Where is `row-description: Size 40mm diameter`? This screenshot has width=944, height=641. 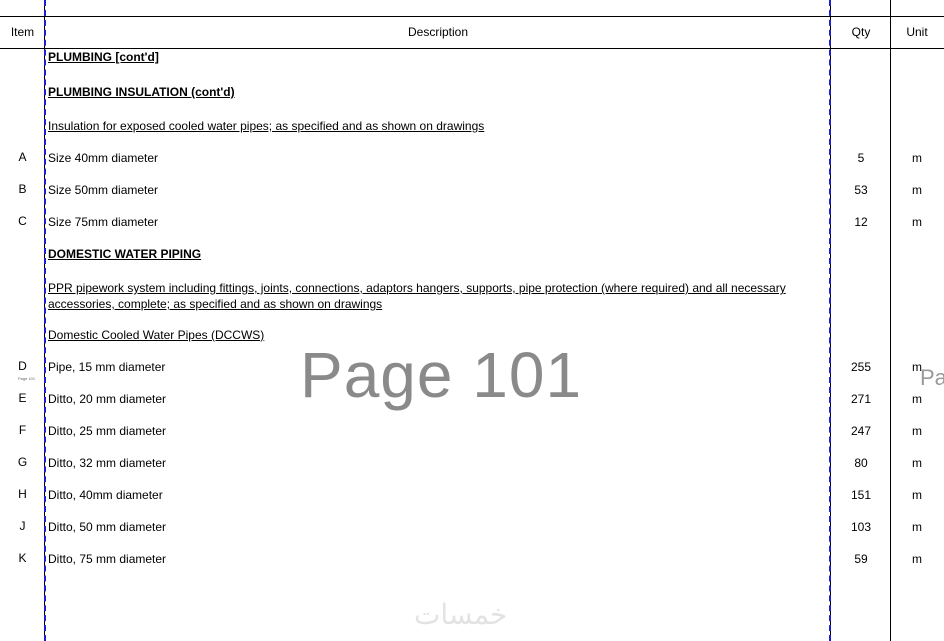 row-description: Size 40mm diameter is located at coordinates (103, 158).